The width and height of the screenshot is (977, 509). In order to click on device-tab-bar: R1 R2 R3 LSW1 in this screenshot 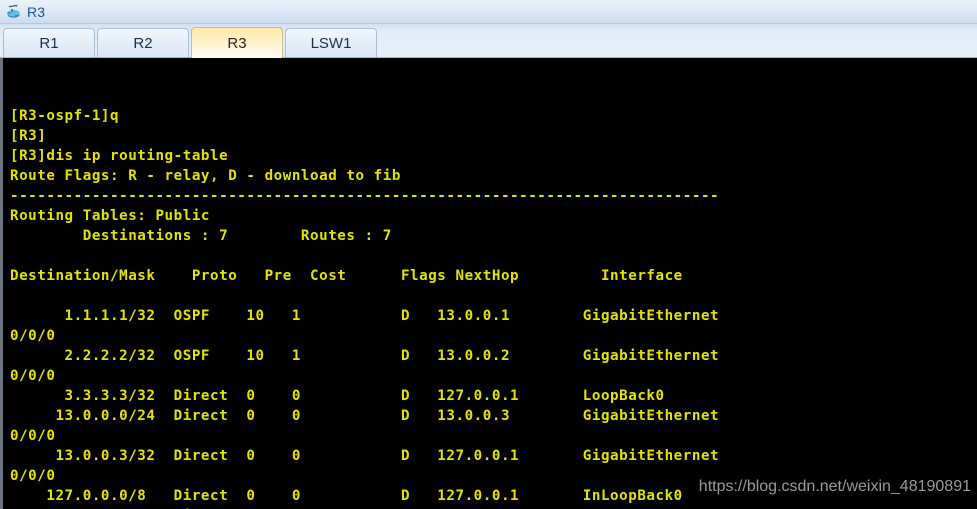, I will do `click(488, 41)`.